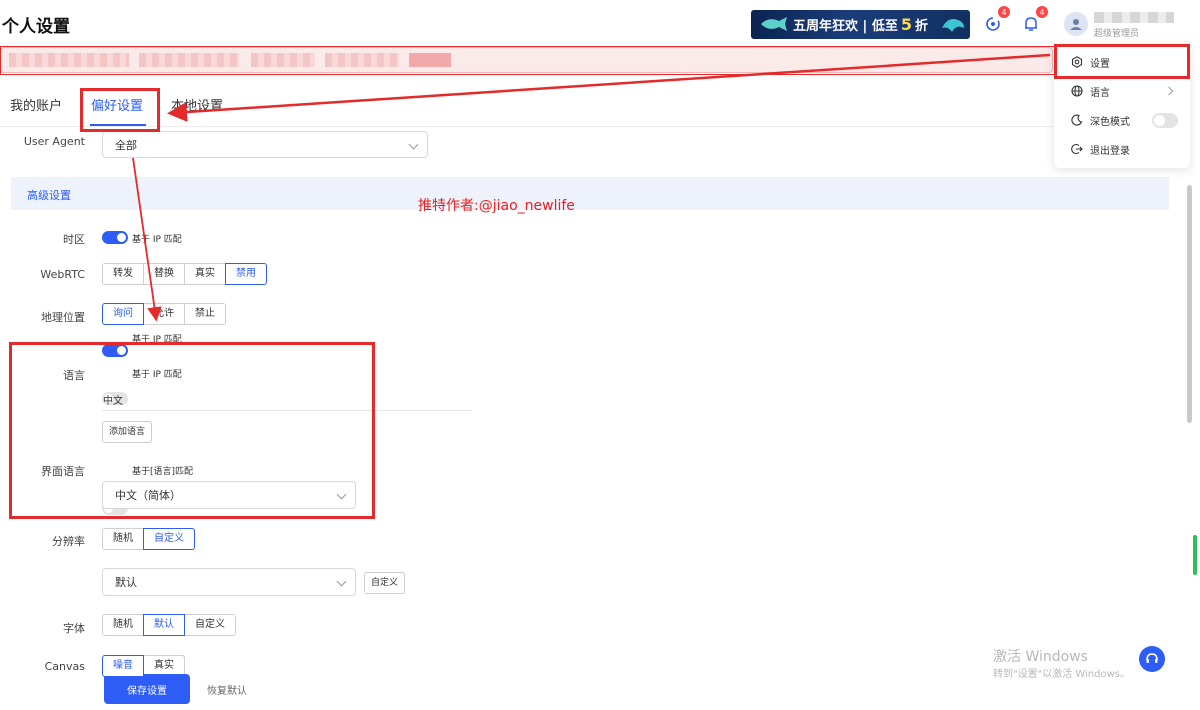 The height and width of the screenshot is (710, 1200). I want to click on ui-language-label: 界面语言, so click(63, 471).